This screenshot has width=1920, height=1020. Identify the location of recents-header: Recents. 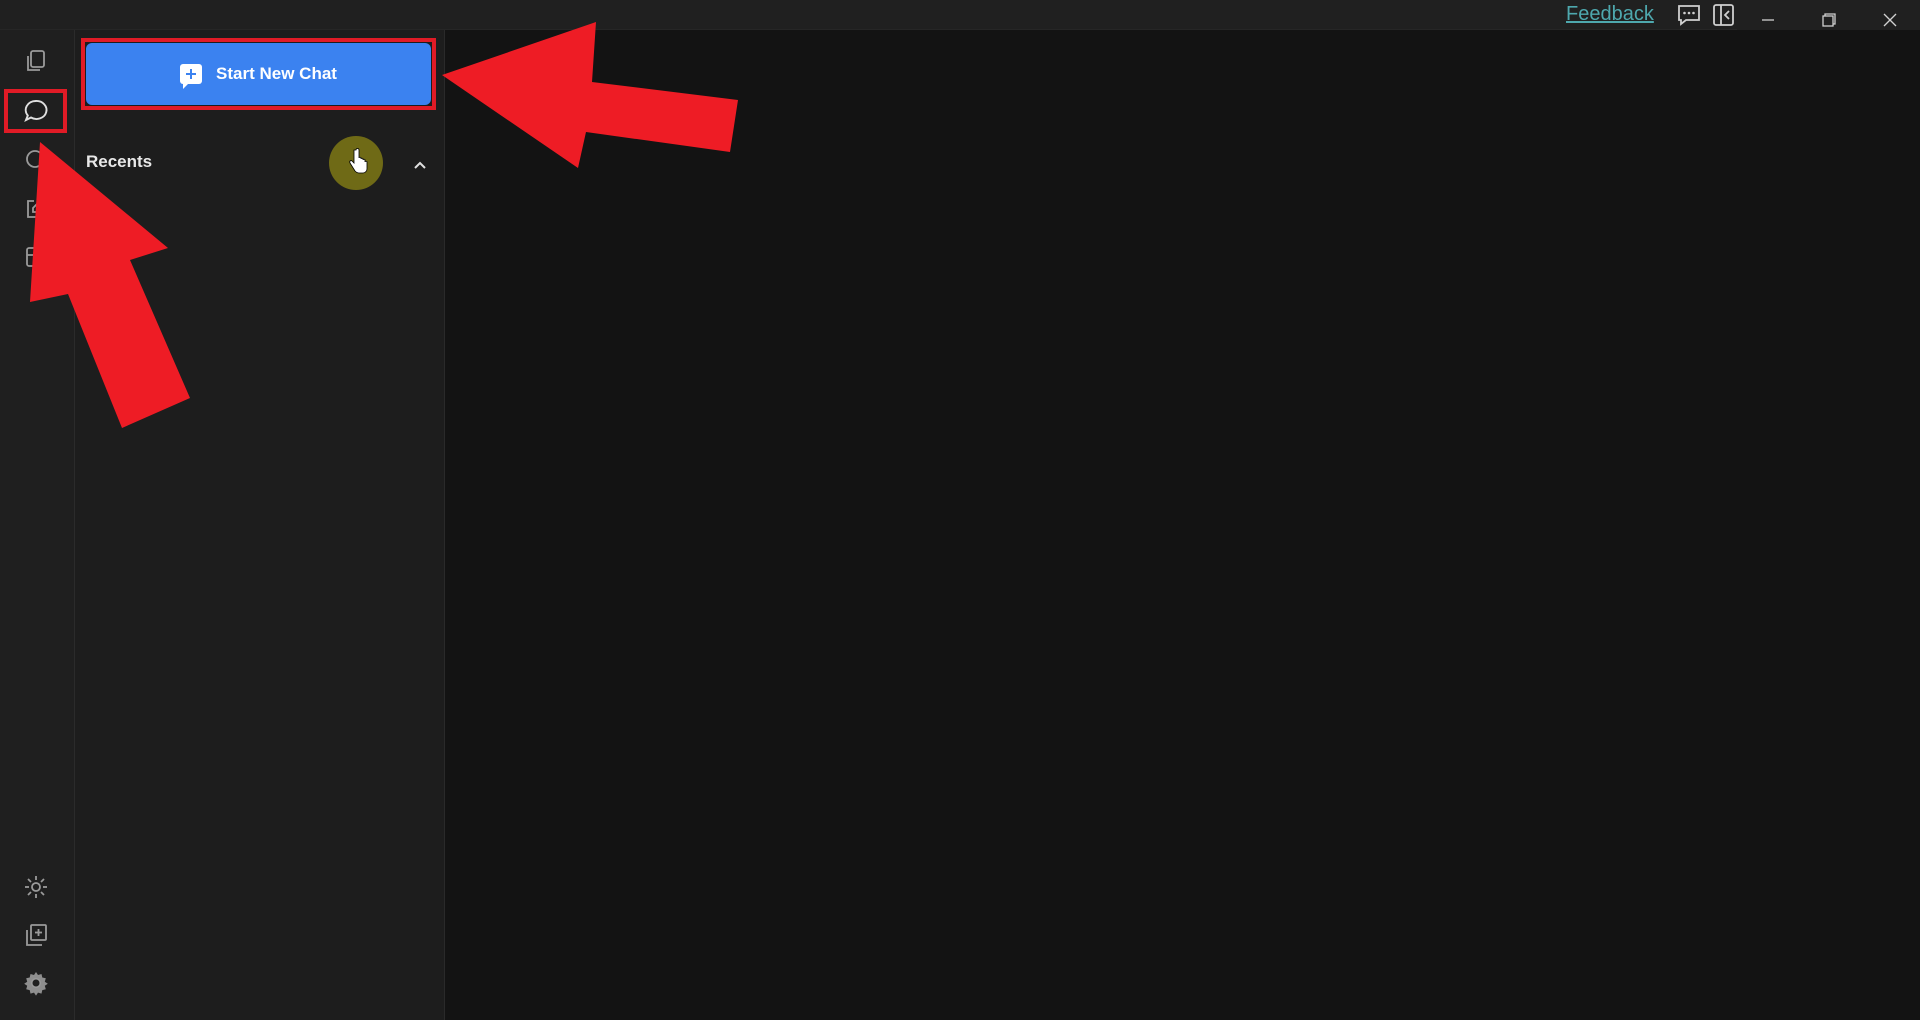
(261, 163).